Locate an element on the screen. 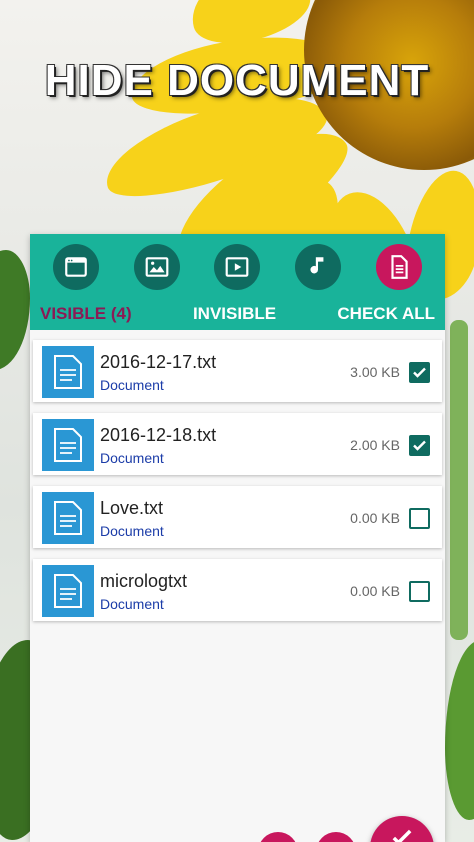 The height and width of the screenshot is (842, 474). image-icon is located at coordinates (157, 267).